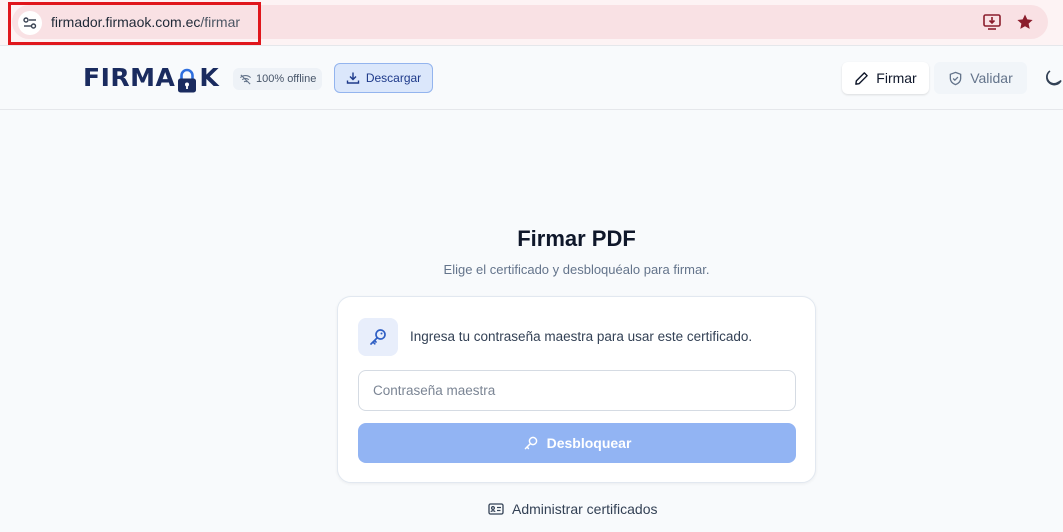  Describe the element at coordinates (245, 79) in the screenshot. I see `wifi-off-icon` at that location.